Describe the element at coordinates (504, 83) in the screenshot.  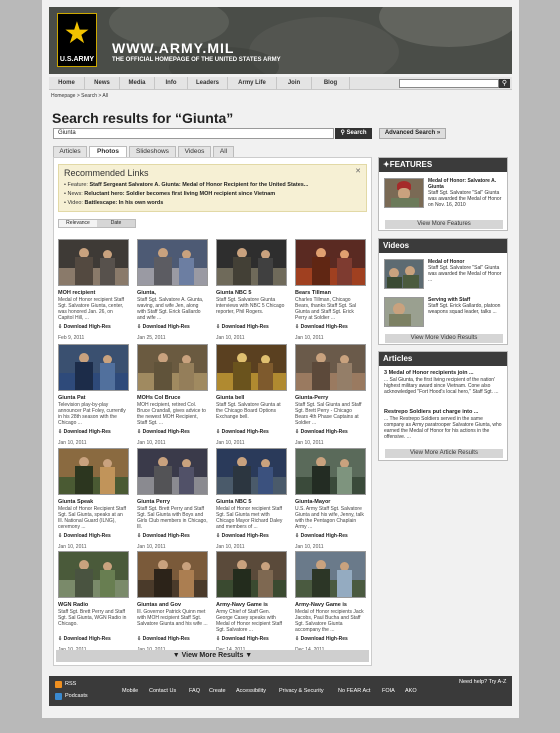
I see `search-icon: ⚲` at that location.